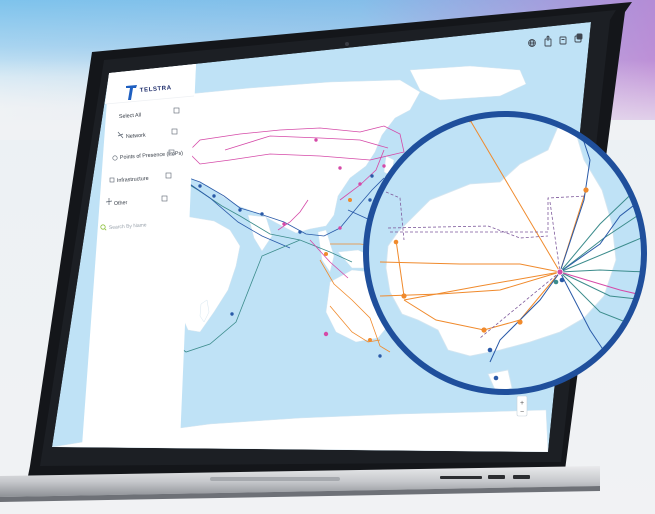 Image resolution: width=655 pixels, height=514 pixels. What do you see at coordinates (484, 330) in the screenshot?
I see `adelaide-pop-marker` at bounding box center [484, 330].